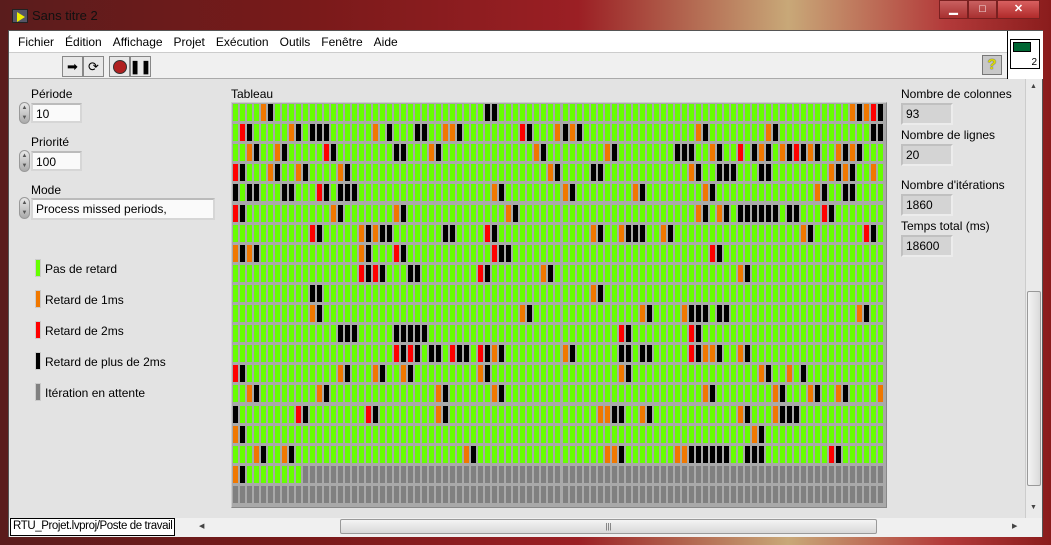  What do you see at coordinates (93, 527) in the screenshot?
I see `project-path: RTU_Projet.lvproj/Poste de travail` at bounding box center [93, 527].